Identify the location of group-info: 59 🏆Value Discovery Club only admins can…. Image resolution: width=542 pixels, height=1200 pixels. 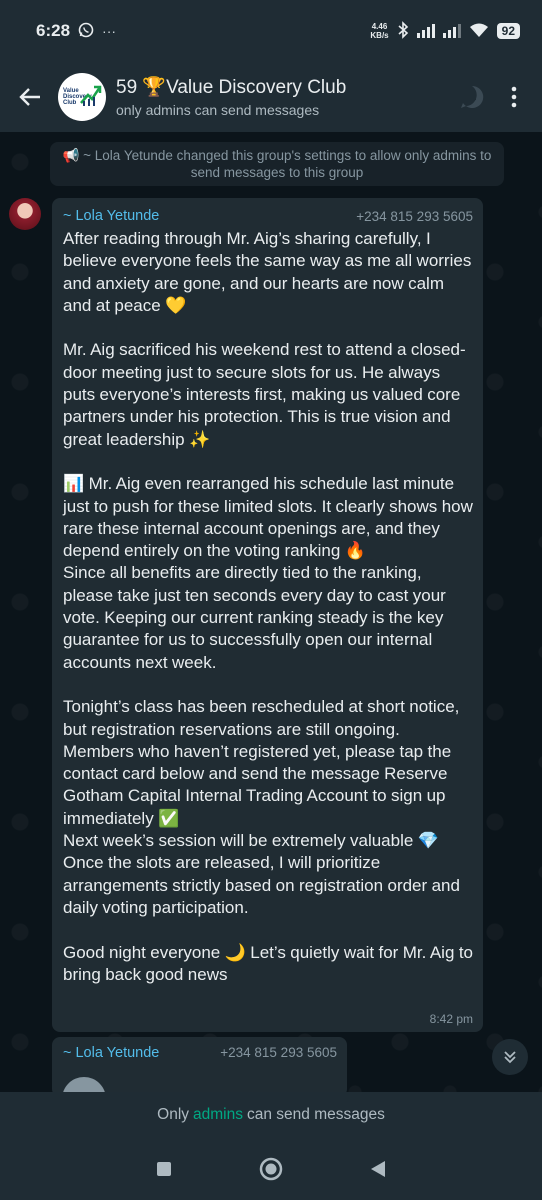
(280, 97).